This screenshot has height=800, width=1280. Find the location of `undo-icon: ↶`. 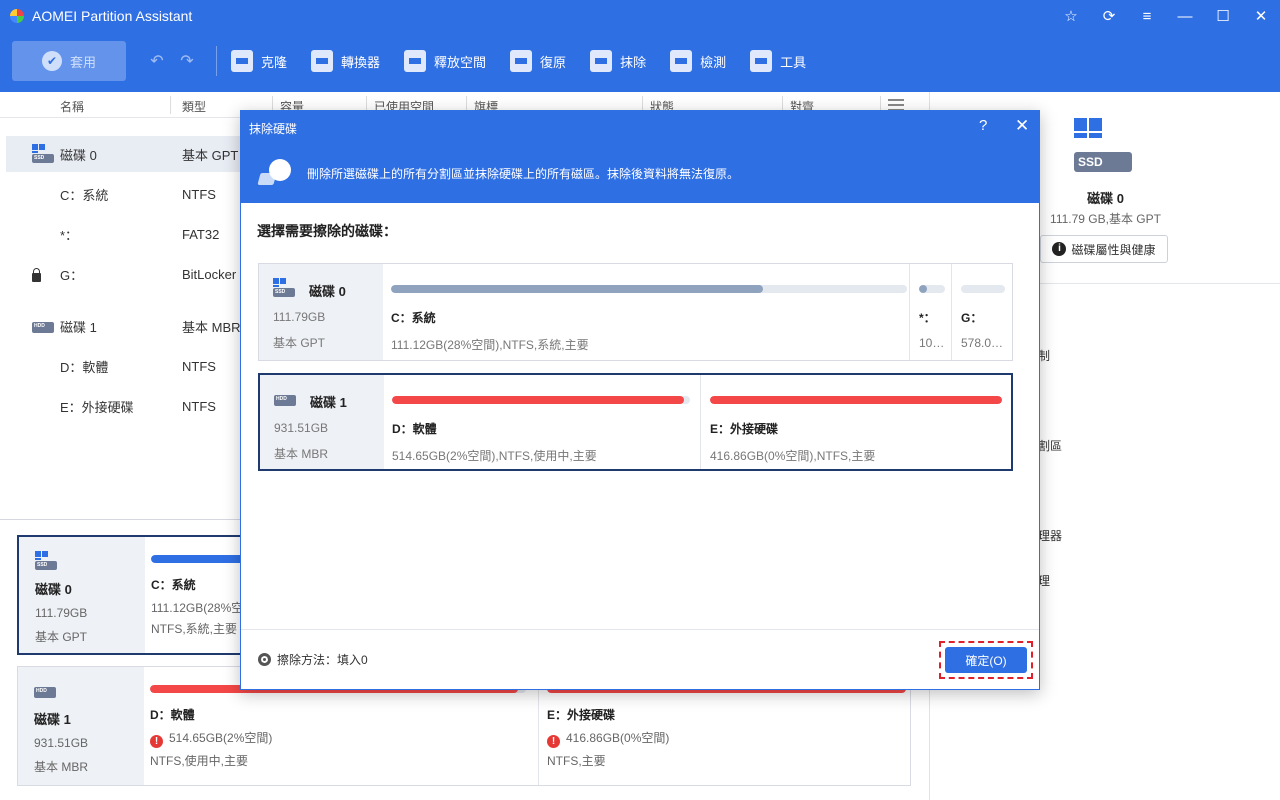

undo-icon: ↶ is located at coordinates (157, 61).